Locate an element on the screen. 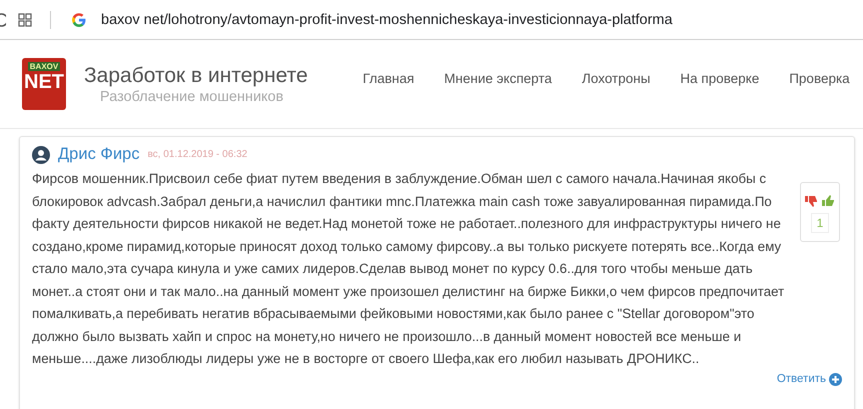 This screenshot has width=863, height=409. site-title: Заработок в интернете is located at coordinates (196, 76).